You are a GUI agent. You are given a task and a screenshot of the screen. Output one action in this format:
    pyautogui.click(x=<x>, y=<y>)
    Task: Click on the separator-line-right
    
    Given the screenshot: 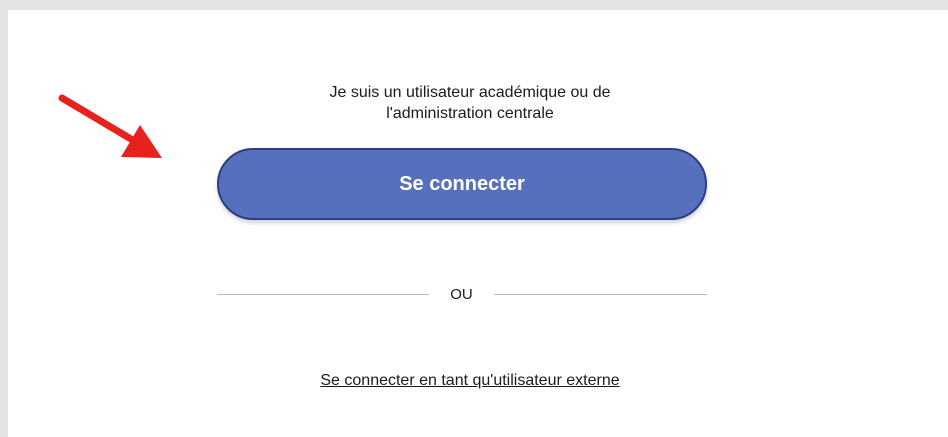 What is the action you would take?
    pyautogui.click(x=600, y=294)
    